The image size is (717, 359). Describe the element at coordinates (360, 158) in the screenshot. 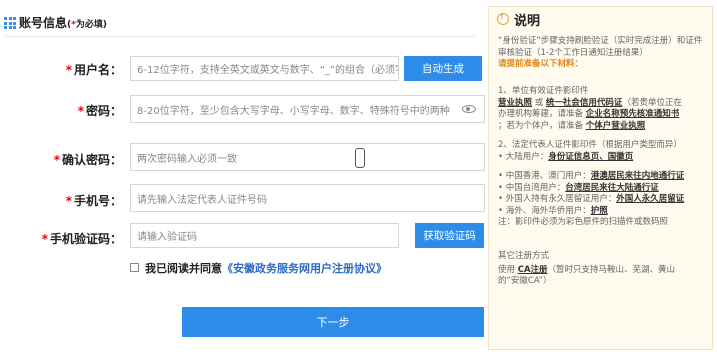

I see `cursor-icon` at that location.